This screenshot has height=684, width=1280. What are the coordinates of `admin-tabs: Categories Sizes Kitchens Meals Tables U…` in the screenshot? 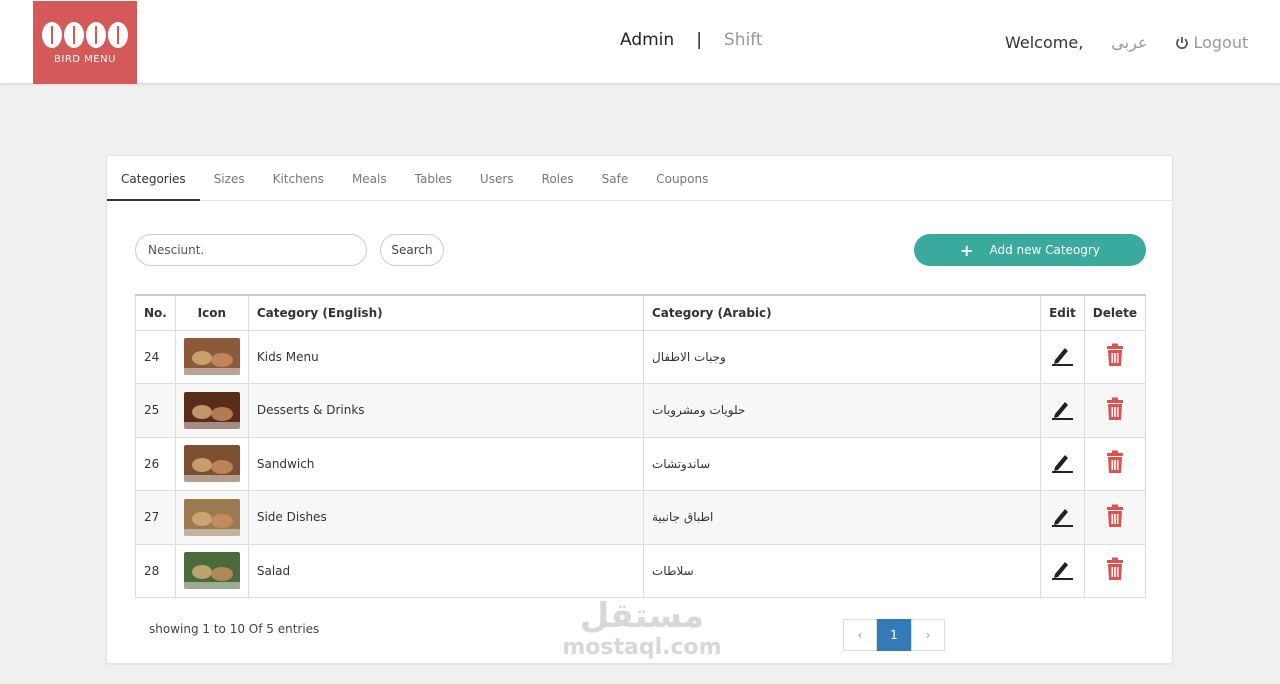 It's located at (639, 178).